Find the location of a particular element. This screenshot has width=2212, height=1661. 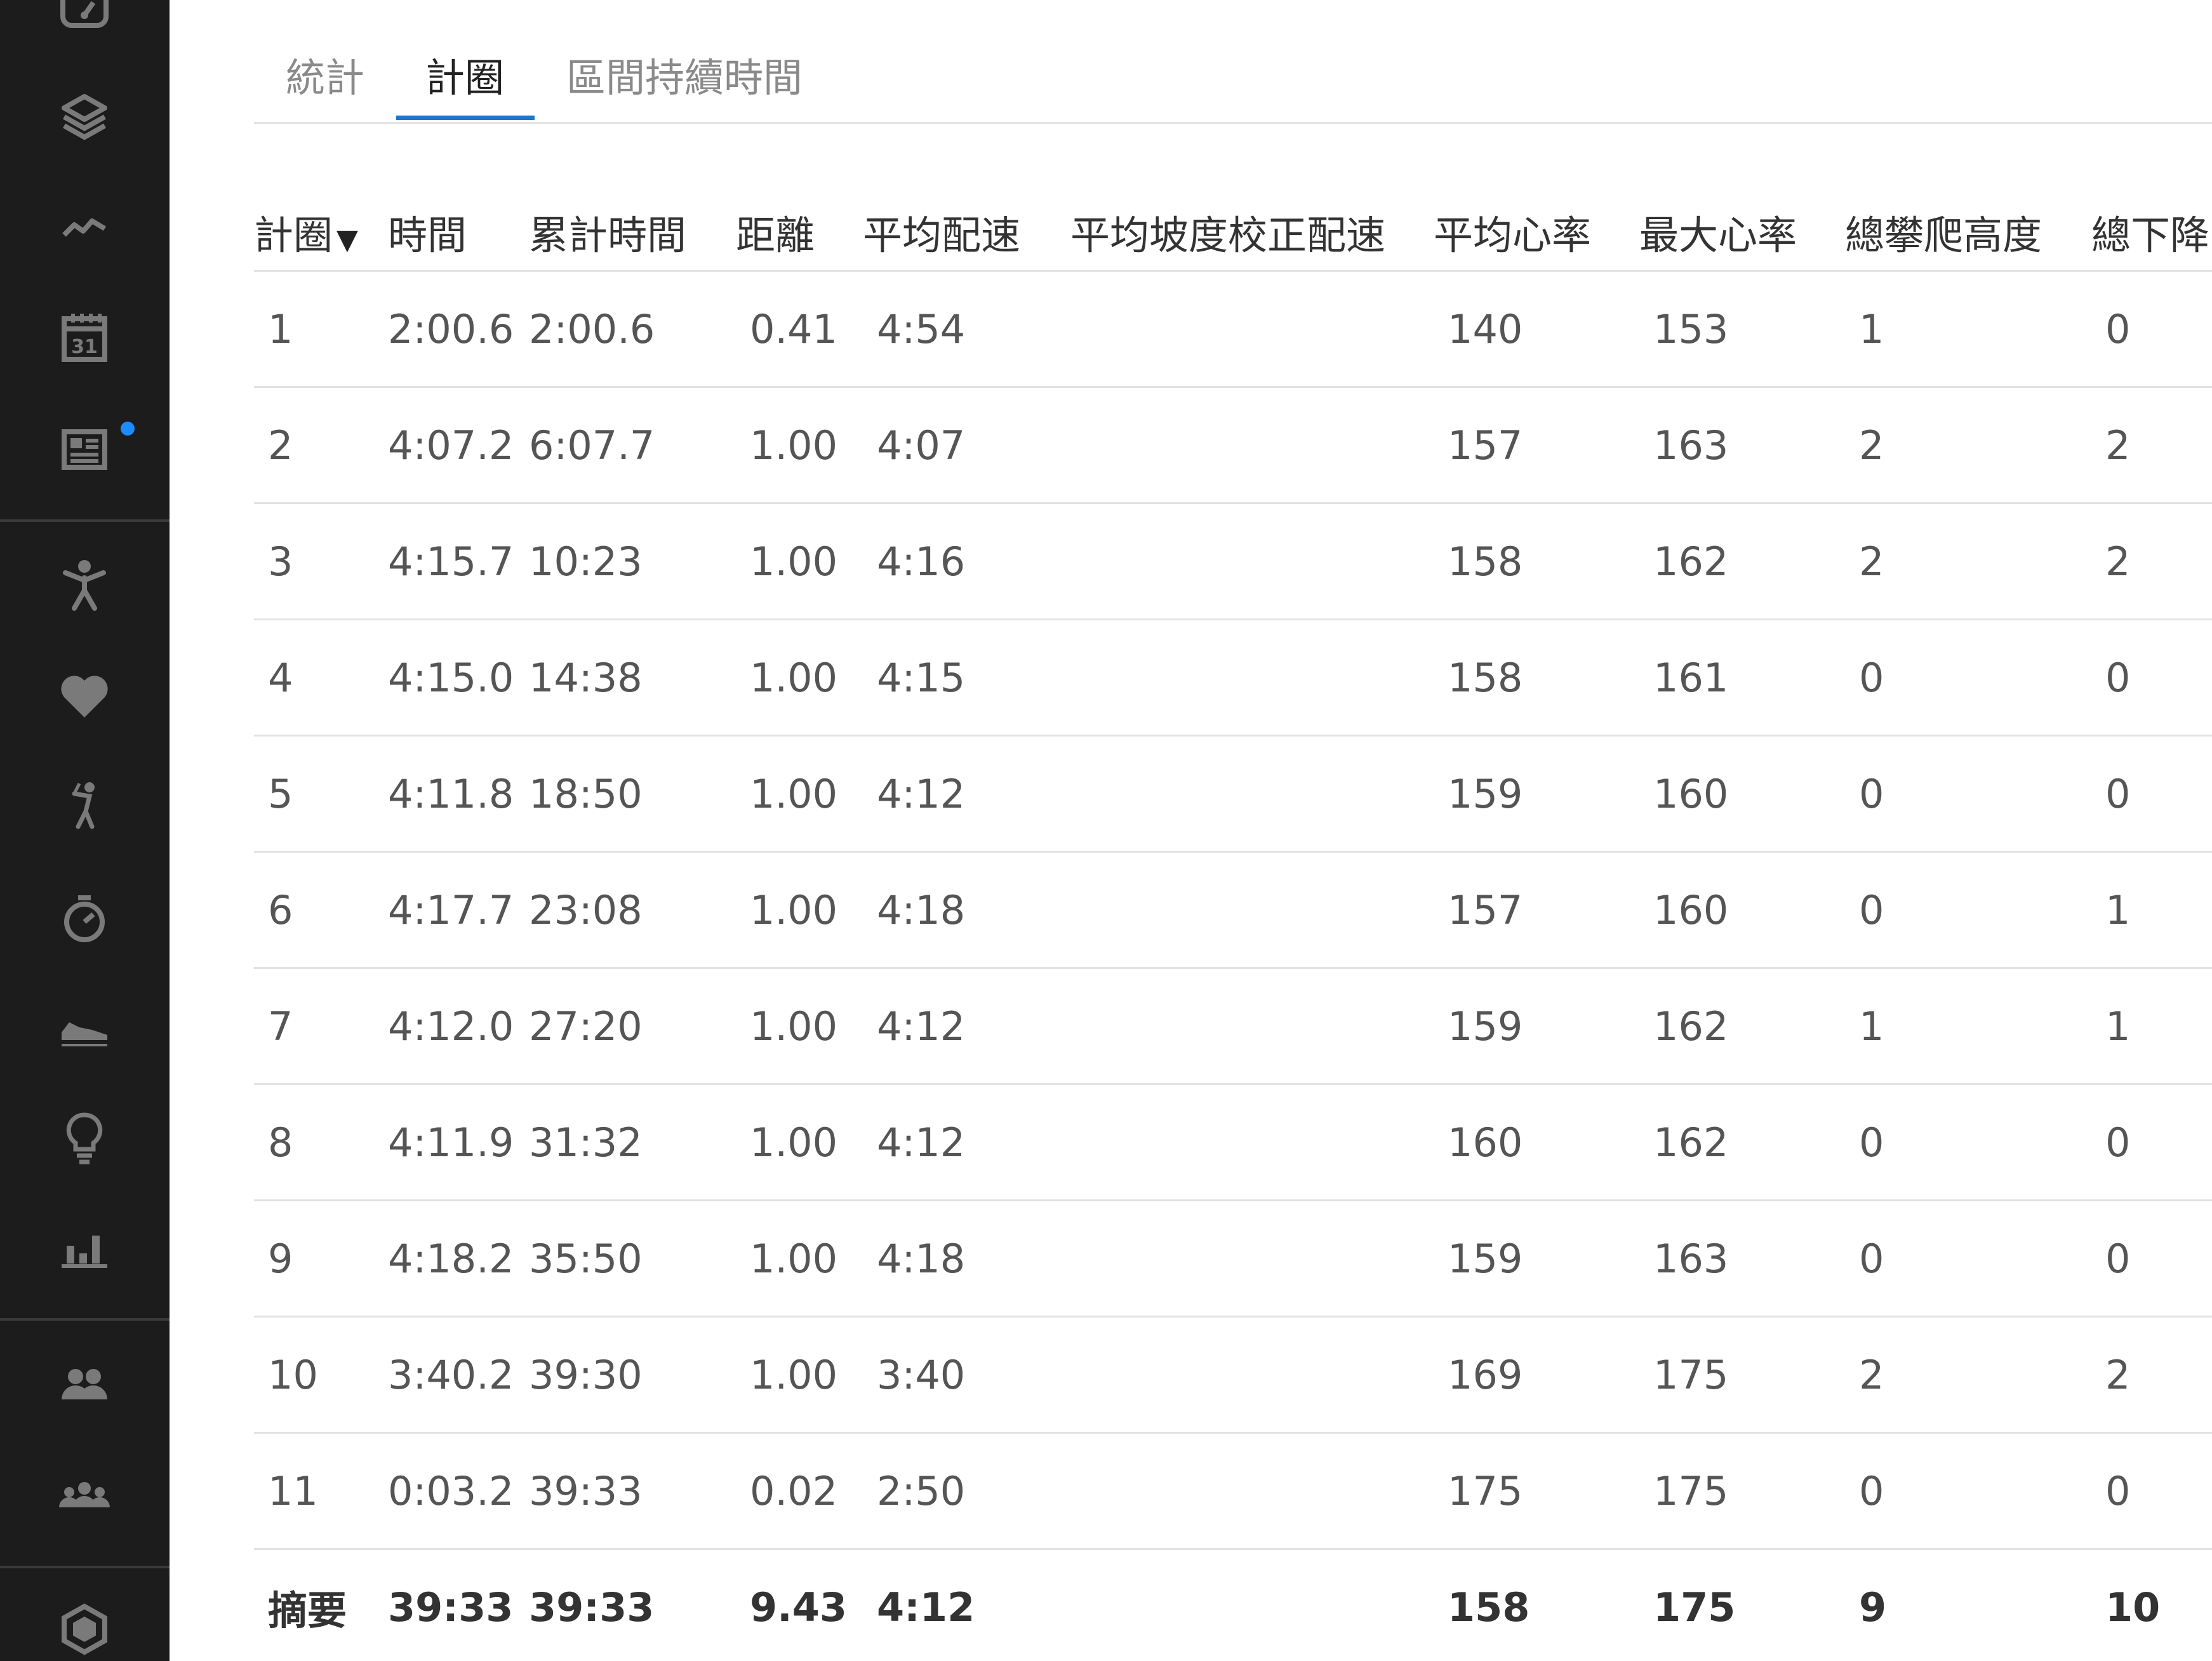

column-header-total-ascent: 總攀爬高度 is located at coordinates (1968, 233).